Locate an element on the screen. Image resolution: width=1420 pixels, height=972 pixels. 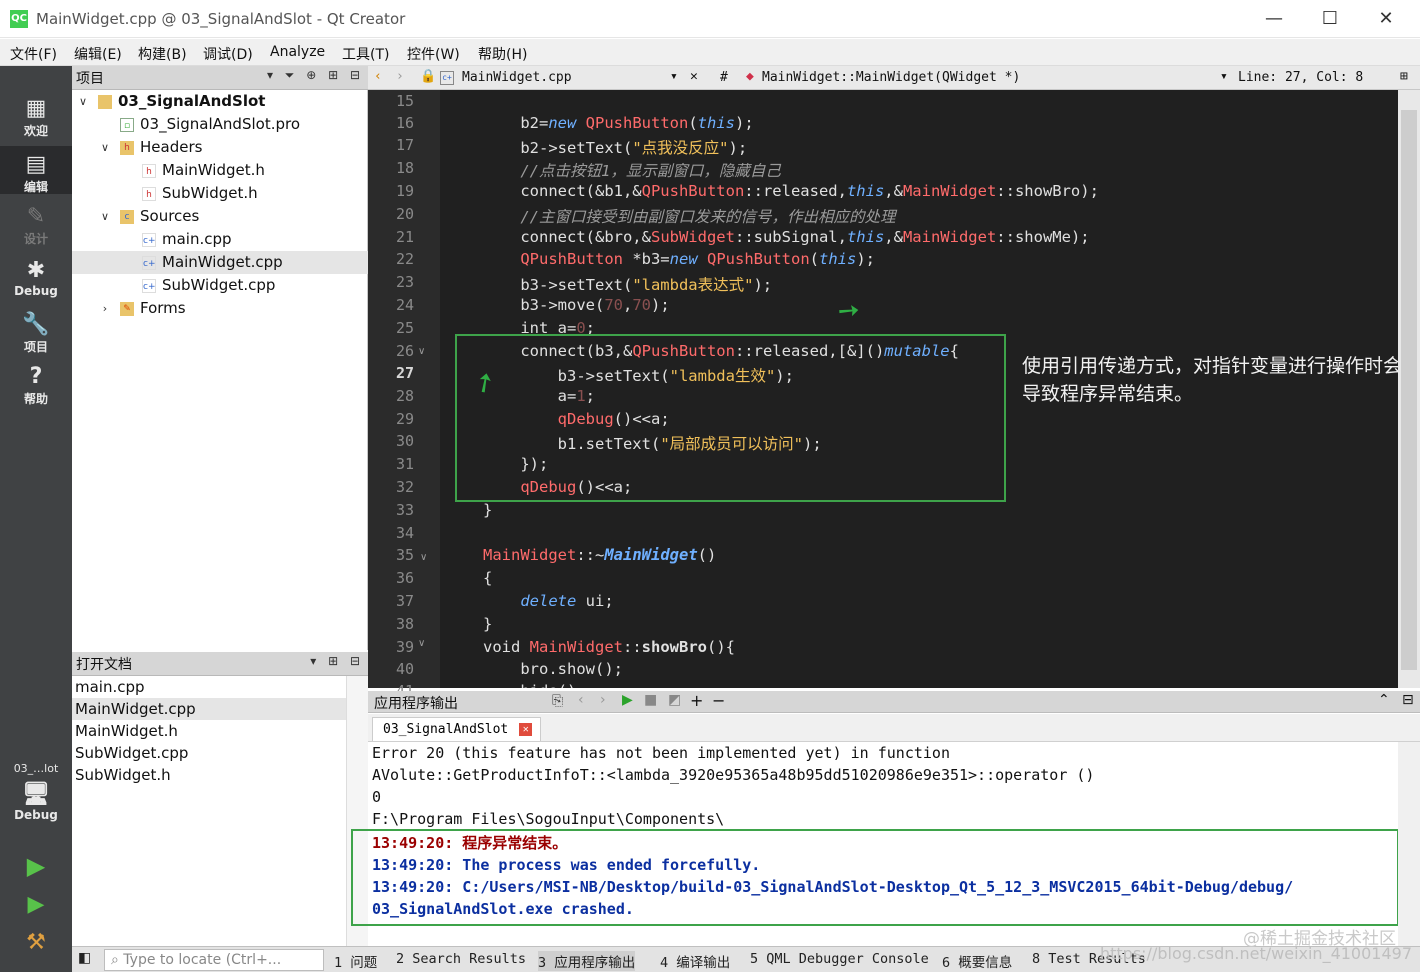
output-scrollbar is located at coordinates (1409, 844).